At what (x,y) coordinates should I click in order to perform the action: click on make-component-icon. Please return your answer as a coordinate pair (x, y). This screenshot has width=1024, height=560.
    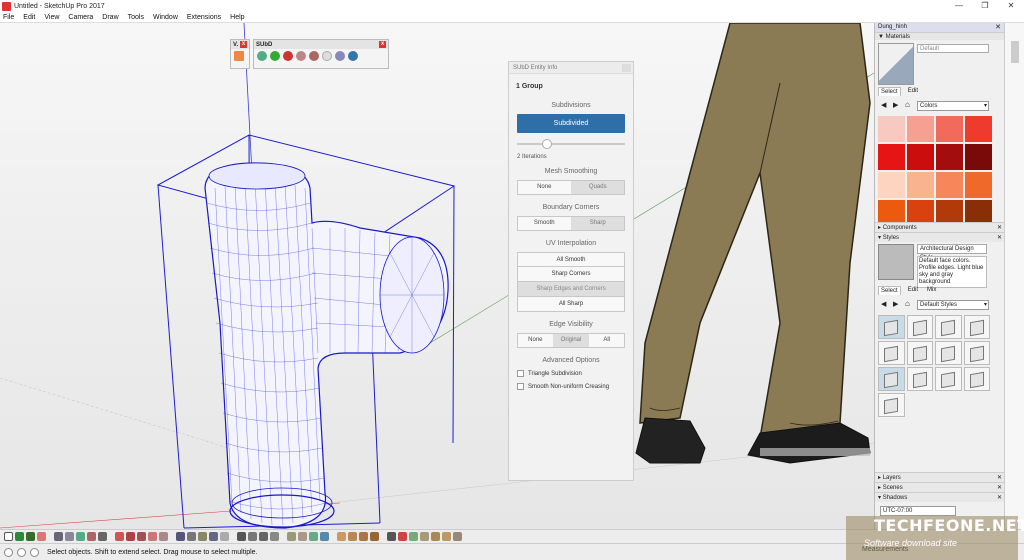
    Looking at the image, I should click on (19, 536).